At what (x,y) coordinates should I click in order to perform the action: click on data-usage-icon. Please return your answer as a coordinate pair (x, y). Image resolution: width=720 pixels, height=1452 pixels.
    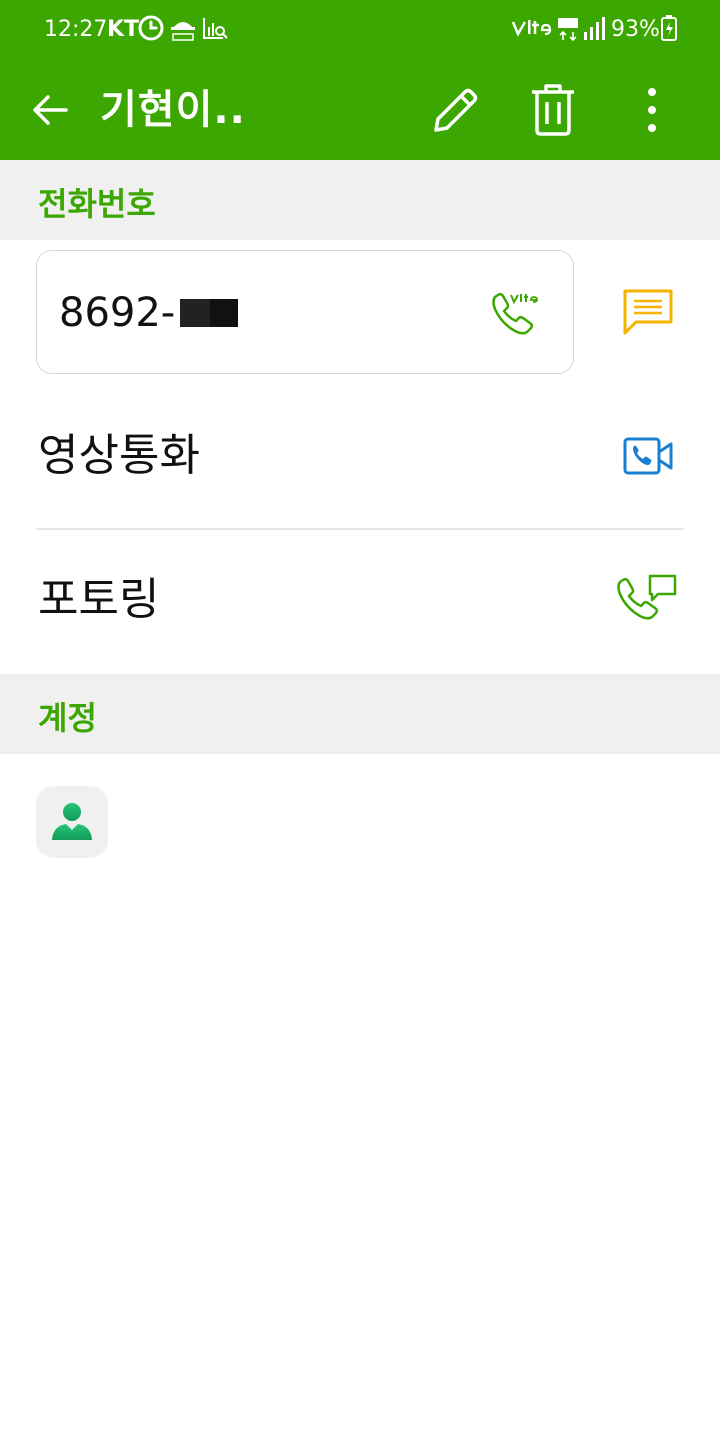
    Looking at the image, I should click on (215, 28).